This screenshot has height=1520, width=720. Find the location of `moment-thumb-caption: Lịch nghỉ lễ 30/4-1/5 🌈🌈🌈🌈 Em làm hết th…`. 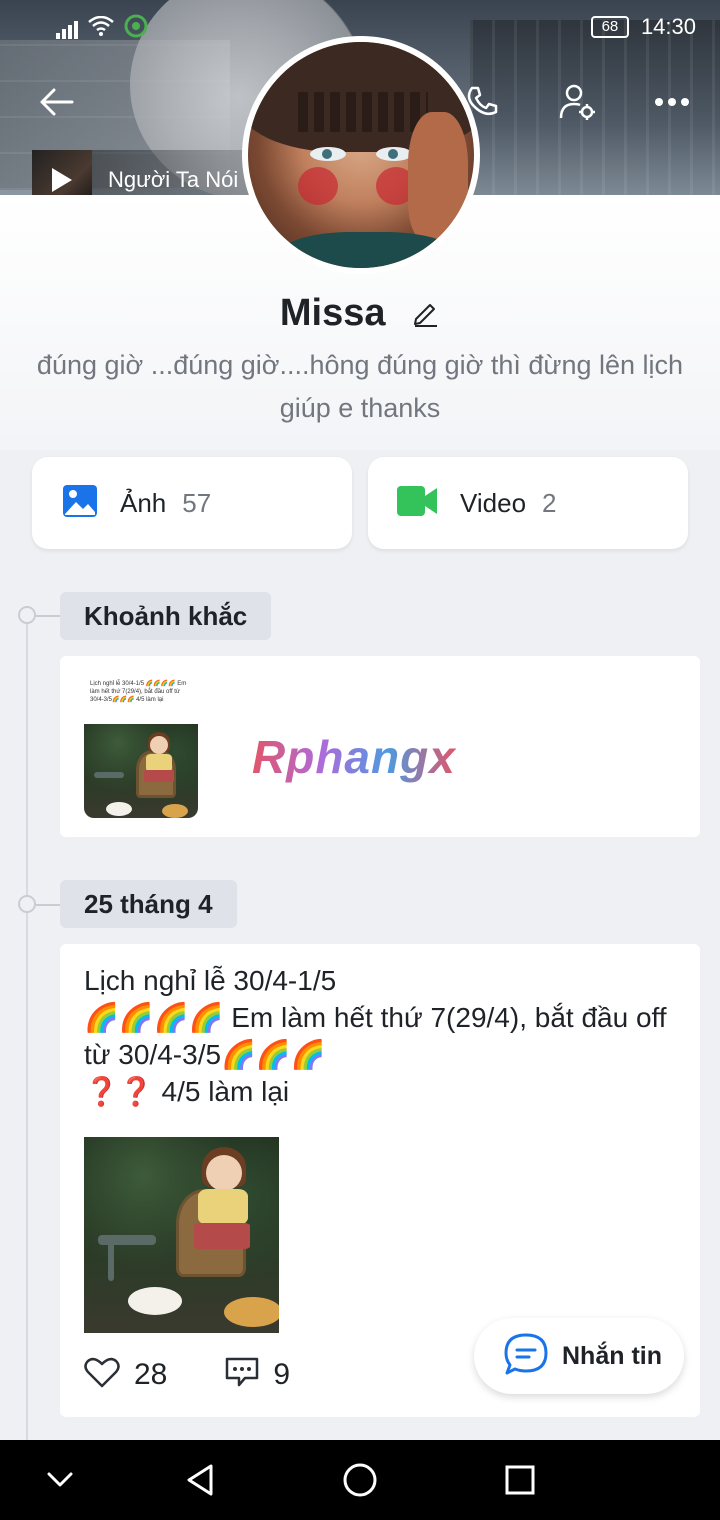

moment-thumb-caption: Lịch nghỉ lễ 30/4-1/5 🌈🌈🌈🌈 Em làm hết th… is located at coordinates (138, 692).